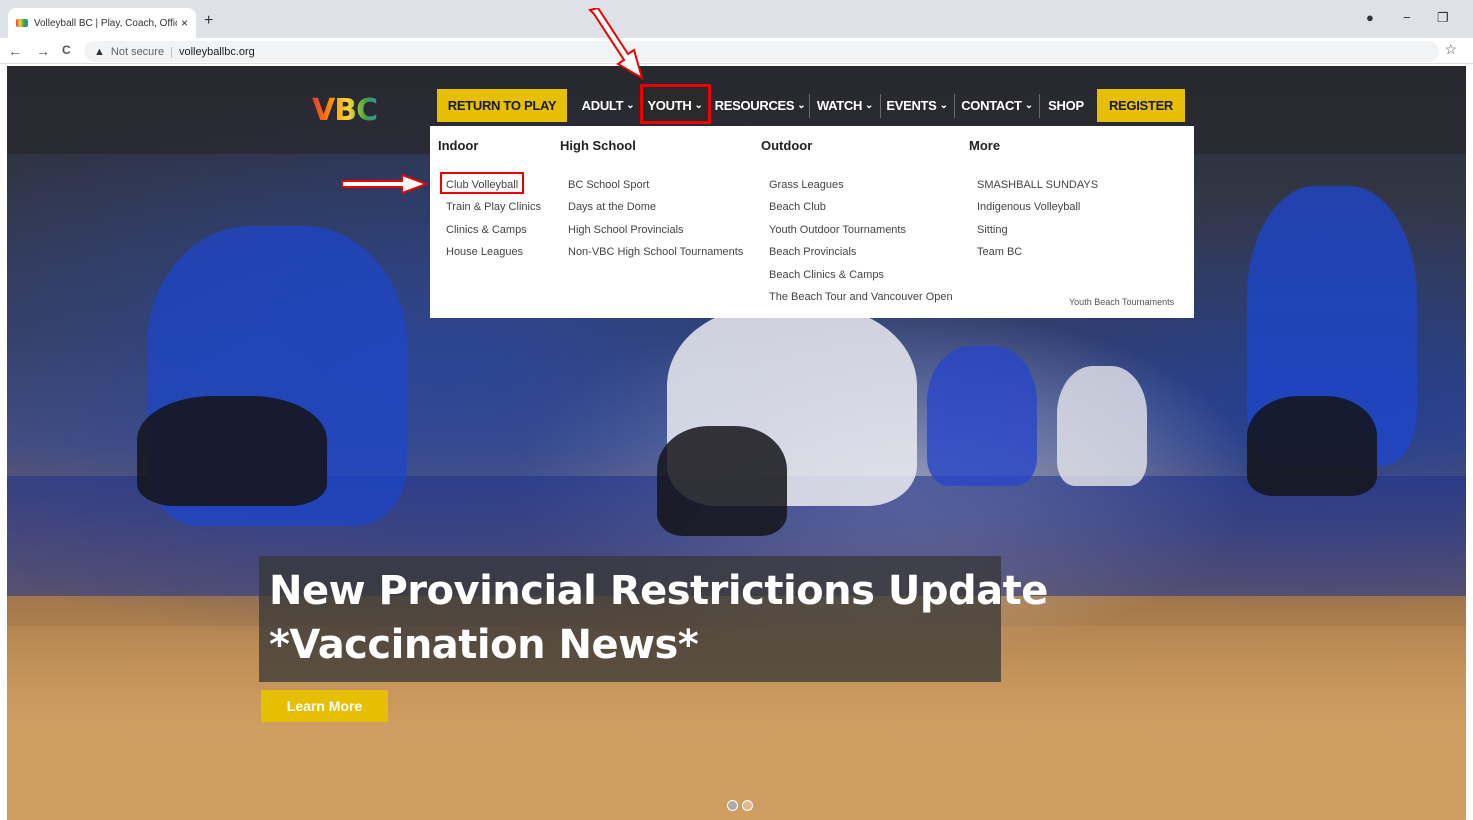 The height and width of the screenshot is (820, 1473). I want to click on minimize-button: −, so click(1407, 17).